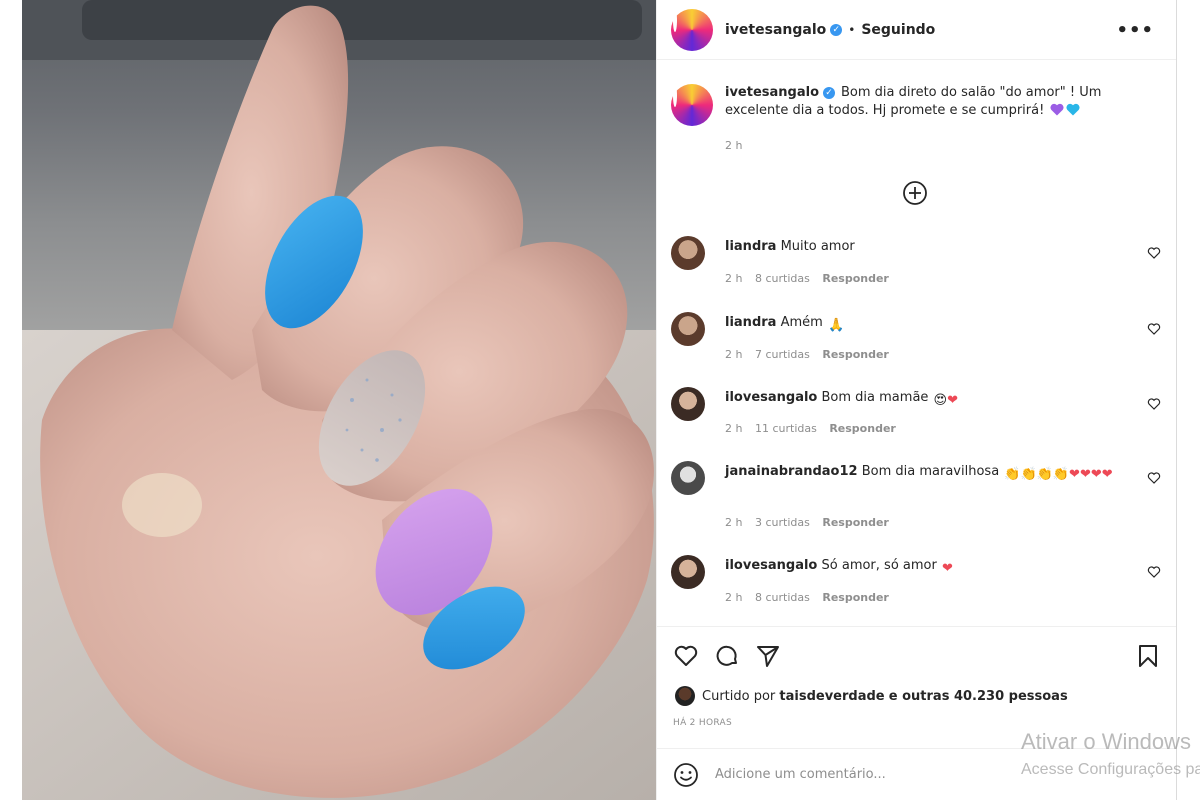 Image resolution: width=1200 pixels, height=800 pixels. What do you see at coordinates (1057, 109) in the screenshot?
I see `purple-heart-icon` at bounding box center [1057, 109].